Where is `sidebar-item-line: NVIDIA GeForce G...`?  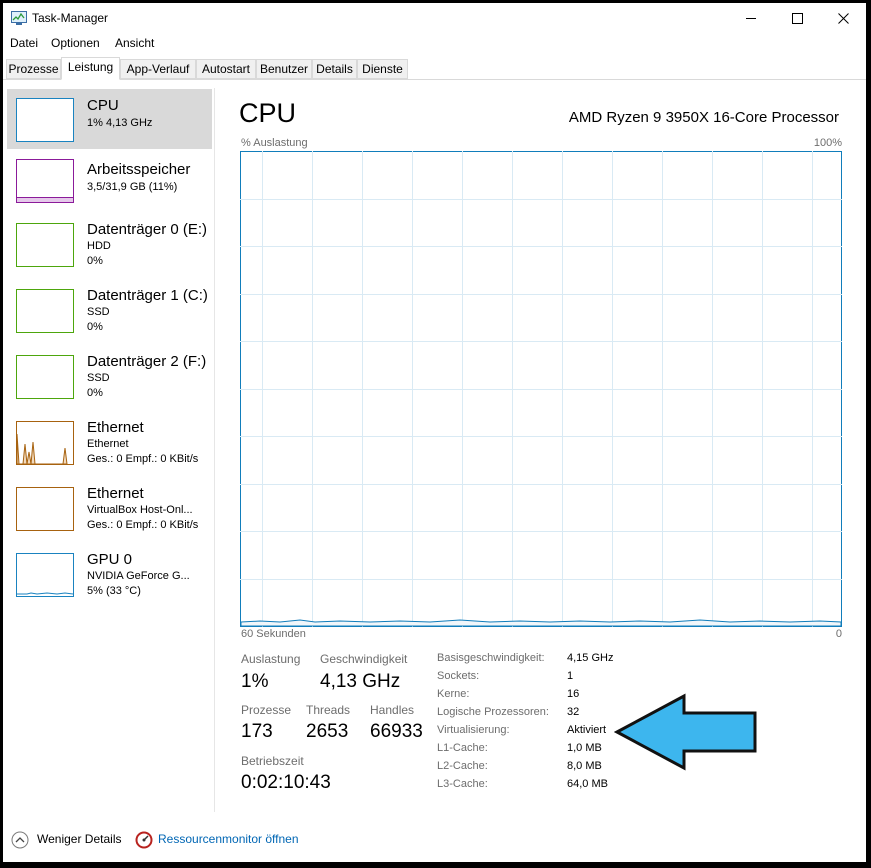
sidebar-item-line: NVIDIA GeForce G... is located at coordinates (138, 576).